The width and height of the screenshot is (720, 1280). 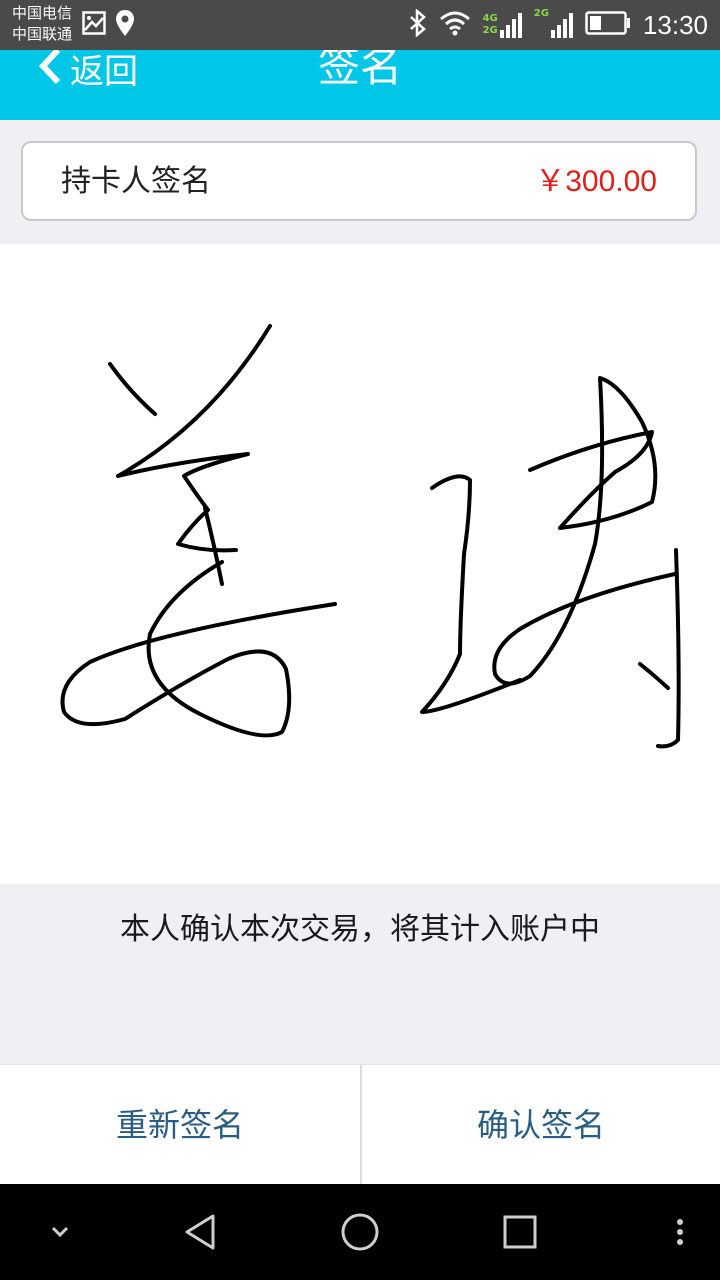 I want to click on app-bar: 返回 签名, so click(x=360, y=85).